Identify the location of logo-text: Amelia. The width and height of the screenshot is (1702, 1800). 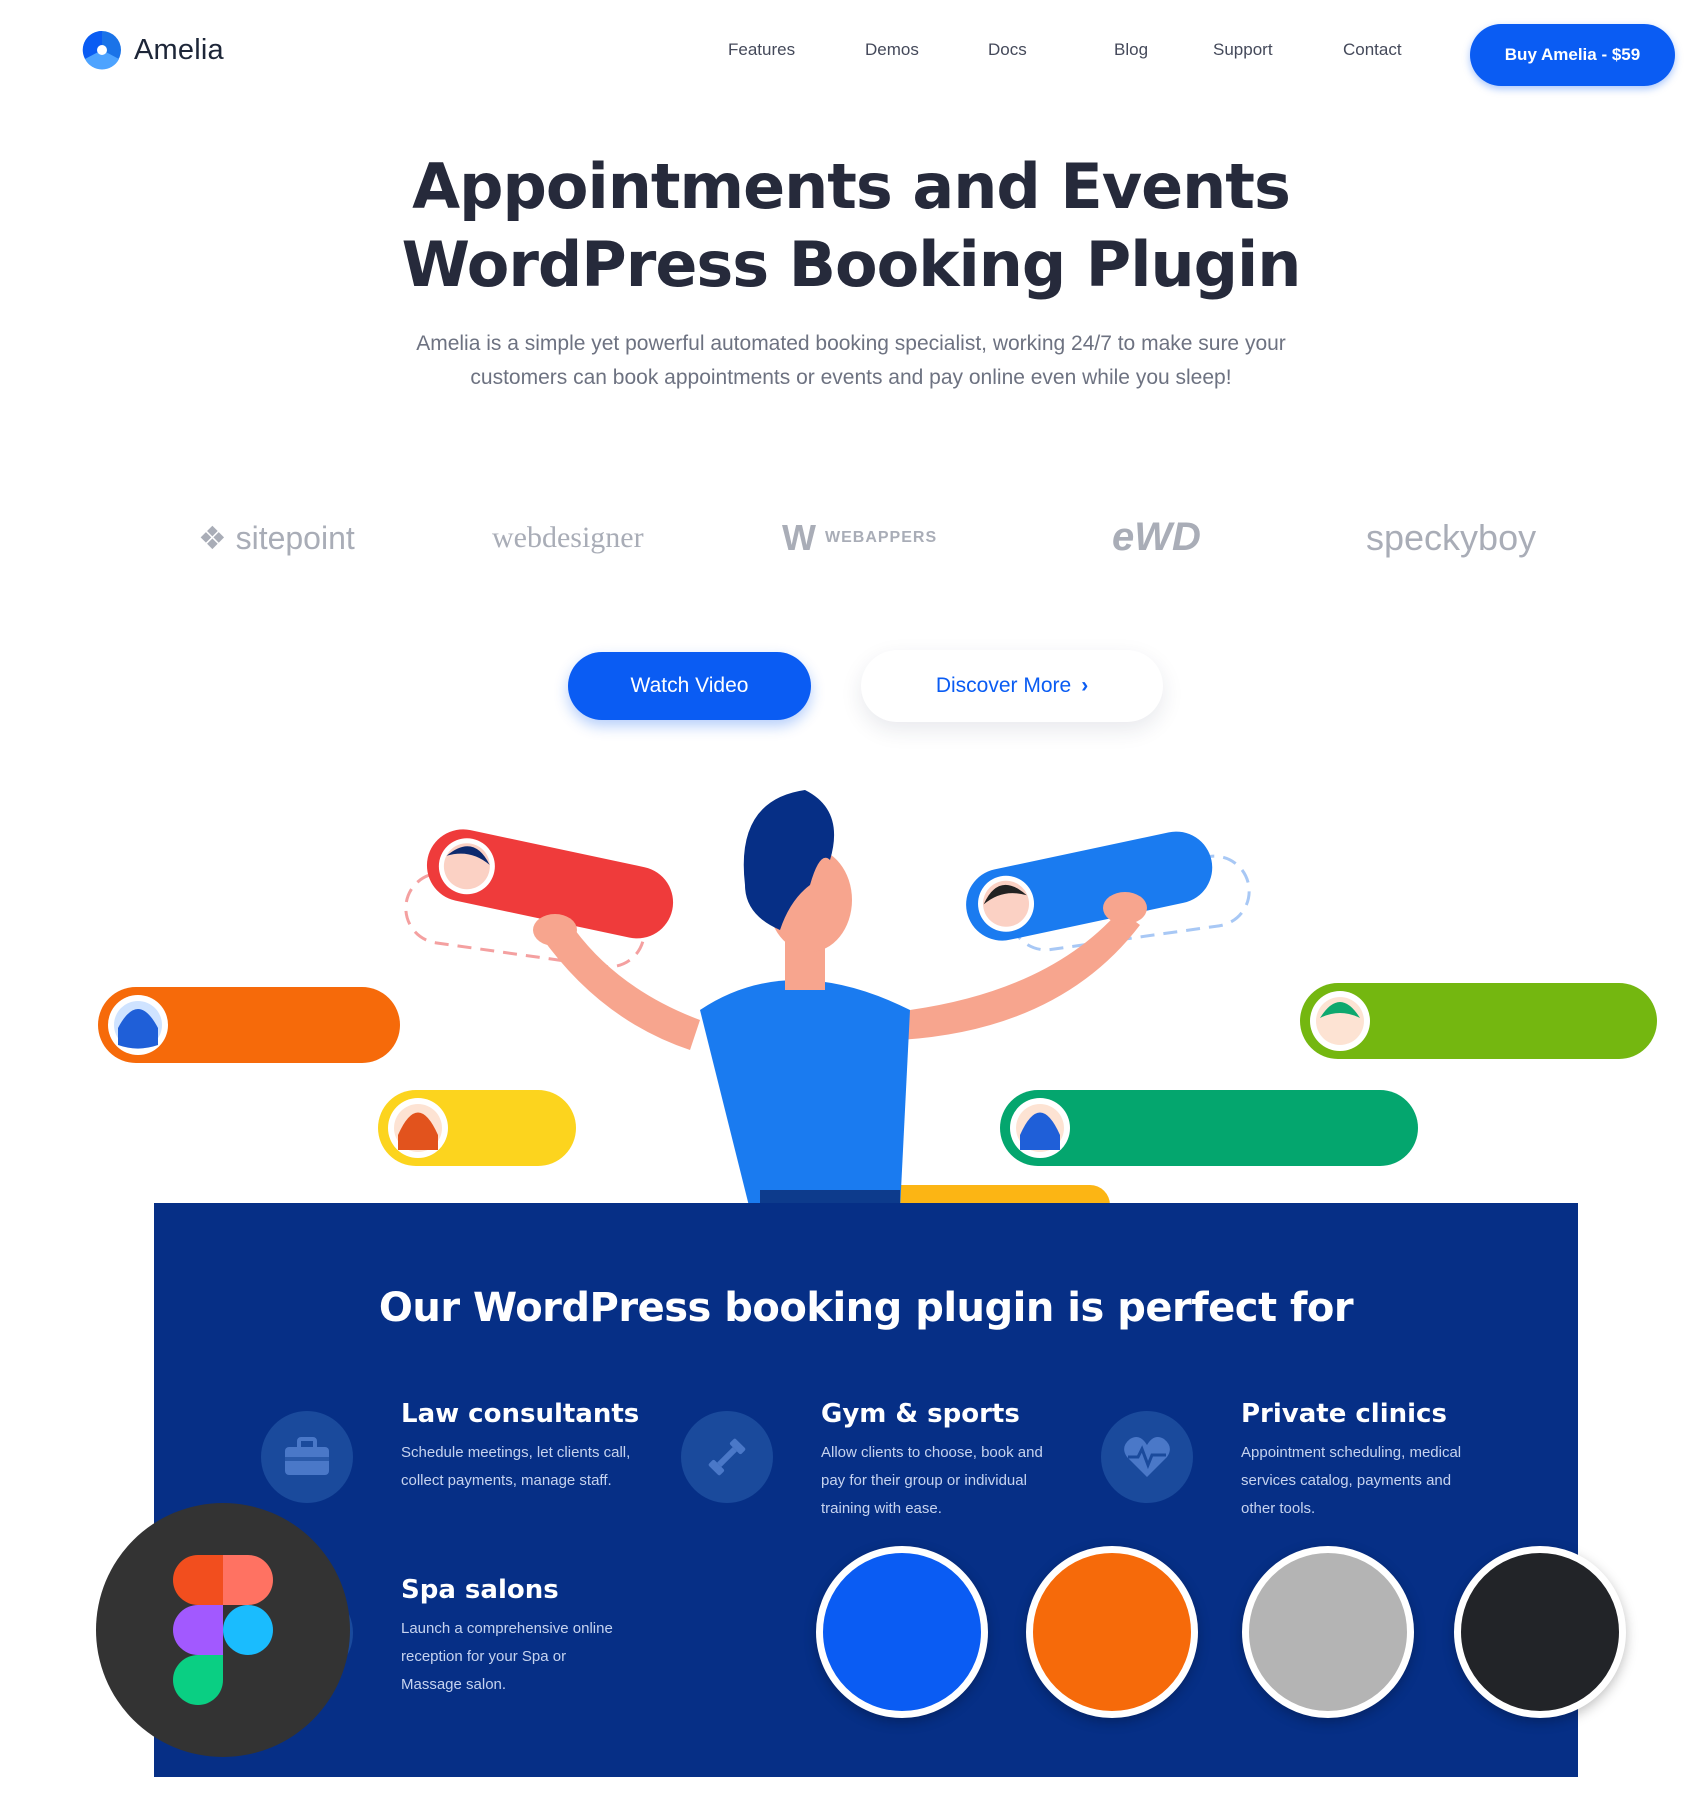
(179, 49).